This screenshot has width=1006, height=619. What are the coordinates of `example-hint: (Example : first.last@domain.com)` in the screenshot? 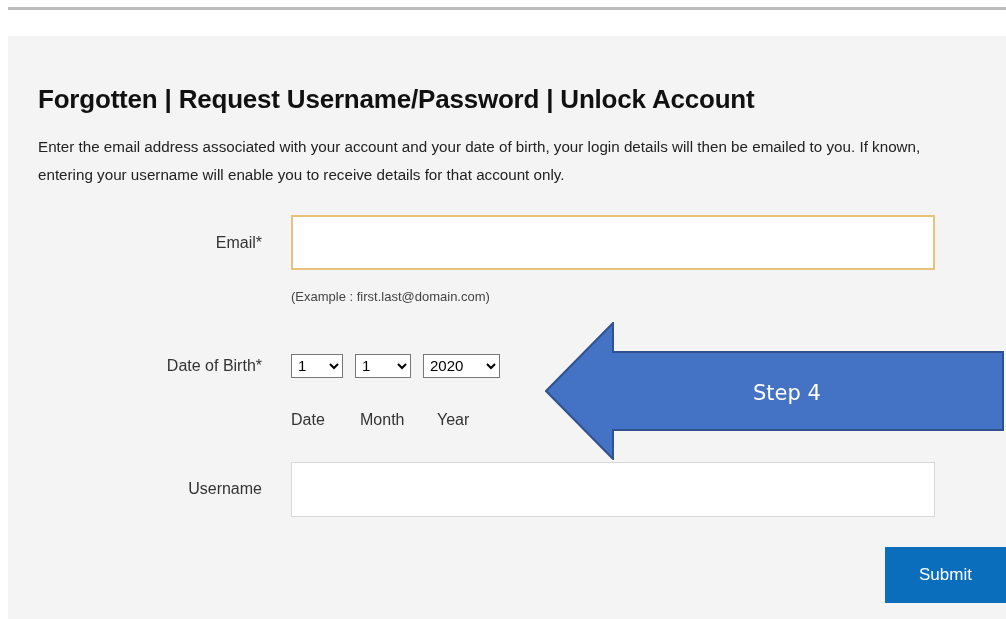 It's located at (390, 297).